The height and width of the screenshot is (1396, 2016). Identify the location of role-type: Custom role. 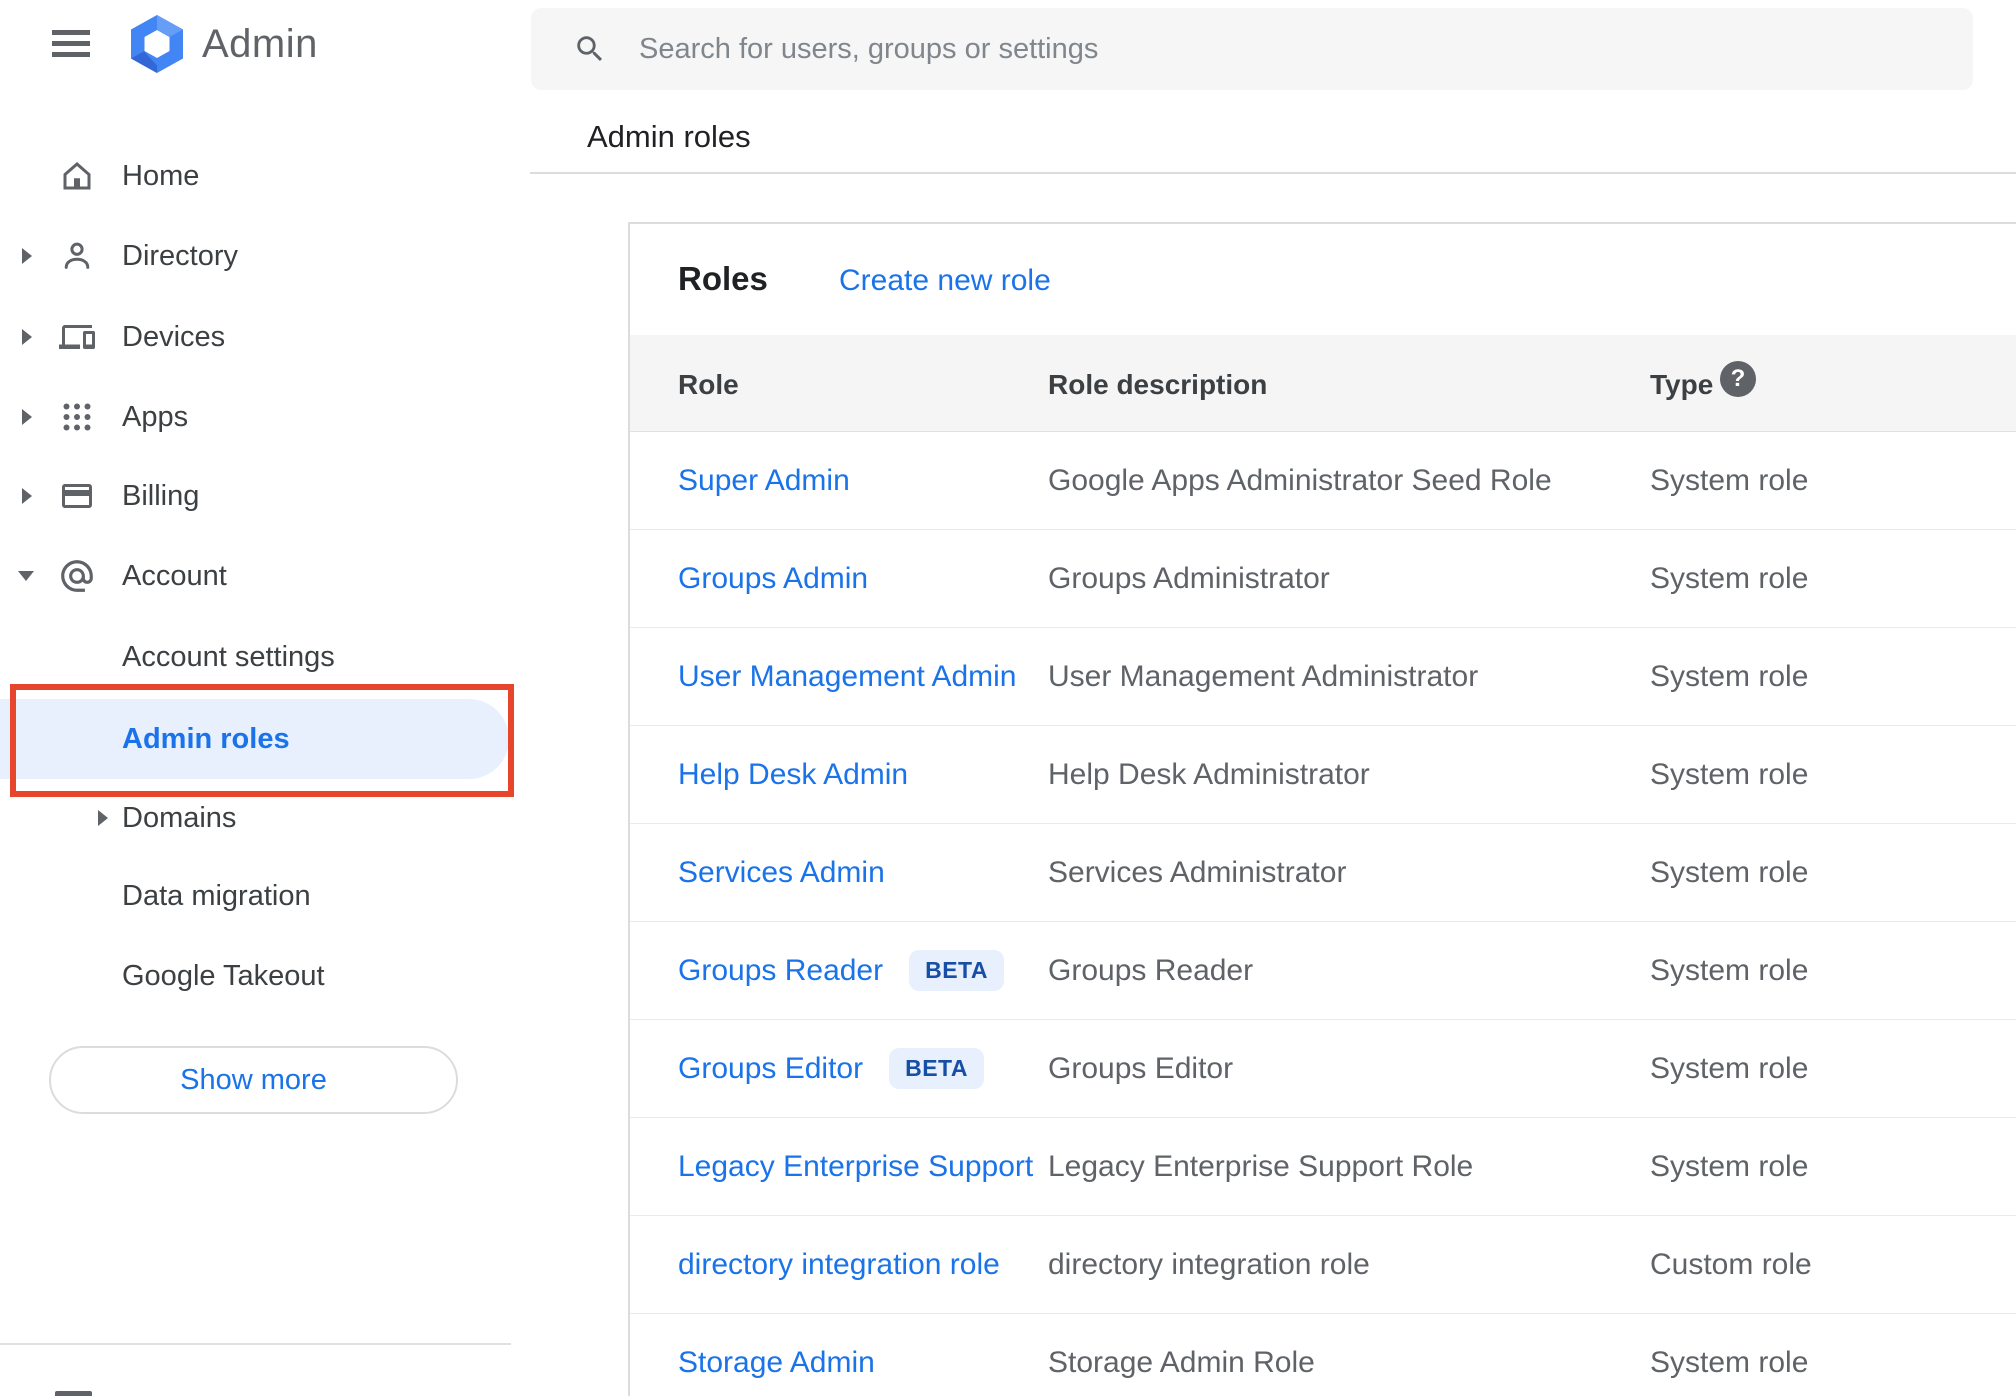
(1731, 1264).